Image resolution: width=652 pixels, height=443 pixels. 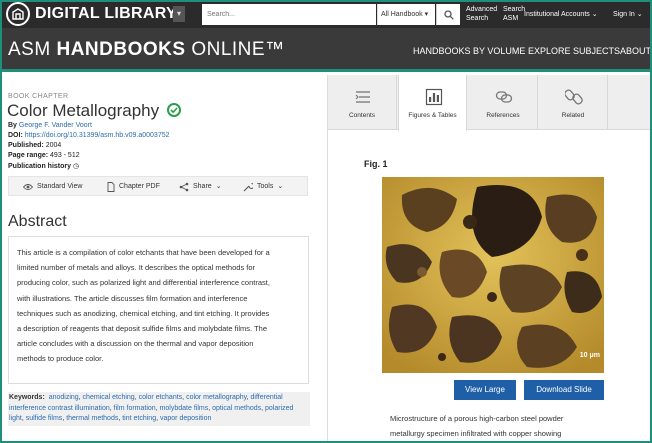 I want to click on search-icon, so click(x=448, y=14).